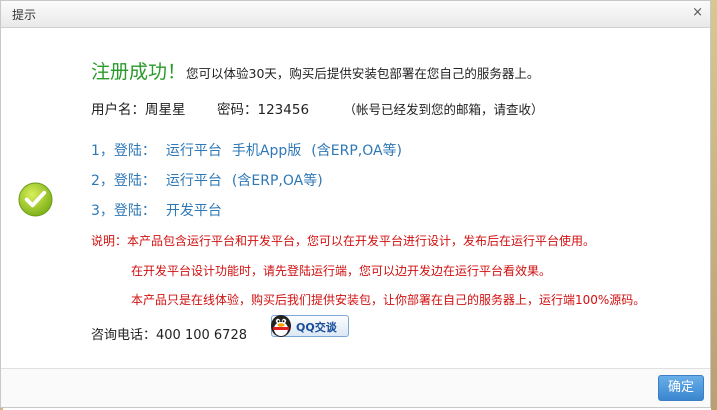 This screenshot has height=410, width=717. What do you see at coordinates (355, 14) in the screenshot?
I see `dialog-titlebar: 提示 ×` at bounding box center [355, 14].